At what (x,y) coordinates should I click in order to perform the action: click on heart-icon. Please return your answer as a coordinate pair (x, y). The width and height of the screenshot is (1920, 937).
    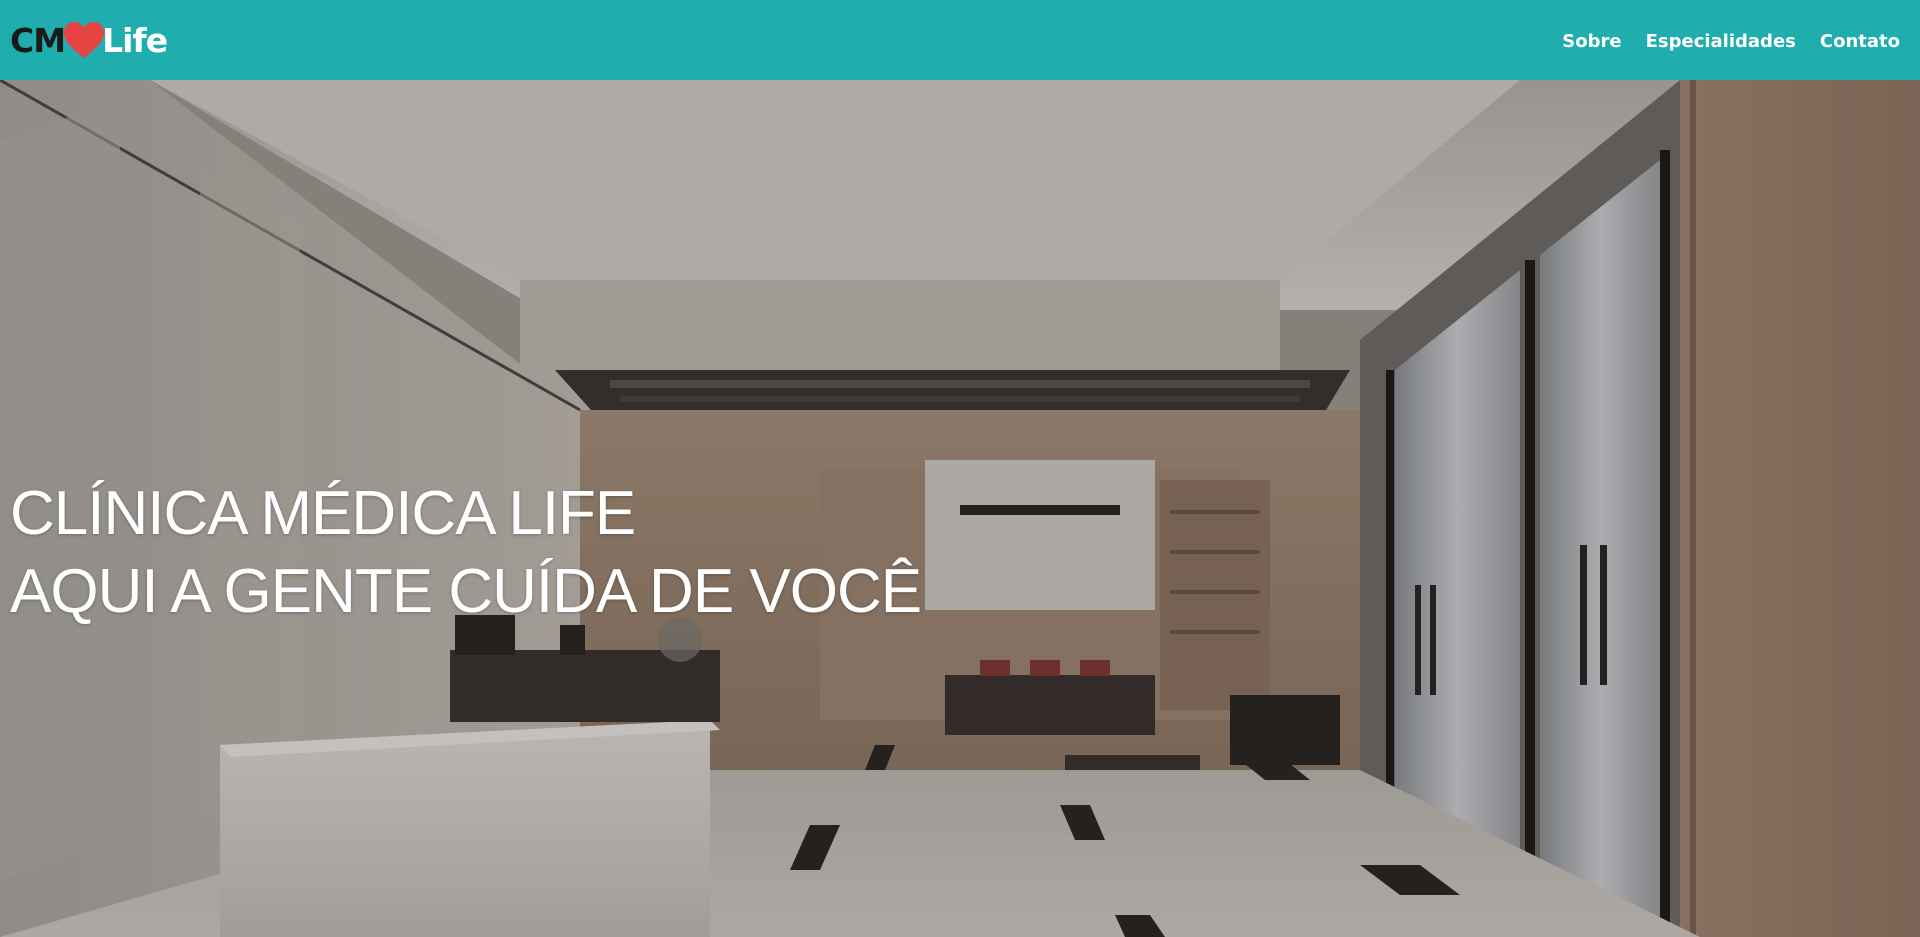
    Looking at the image, I should click on (84, 40).